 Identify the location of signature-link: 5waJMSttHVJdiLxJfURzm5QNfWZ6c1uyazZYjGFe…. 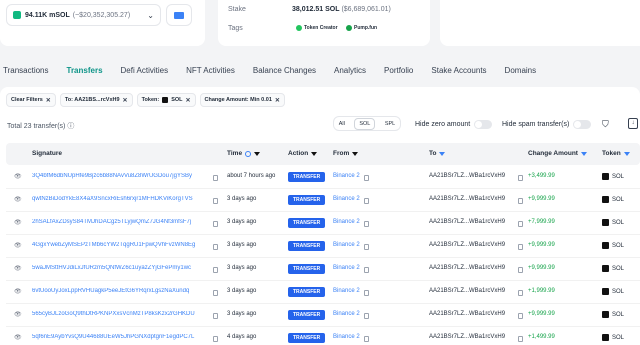
(120, 268).